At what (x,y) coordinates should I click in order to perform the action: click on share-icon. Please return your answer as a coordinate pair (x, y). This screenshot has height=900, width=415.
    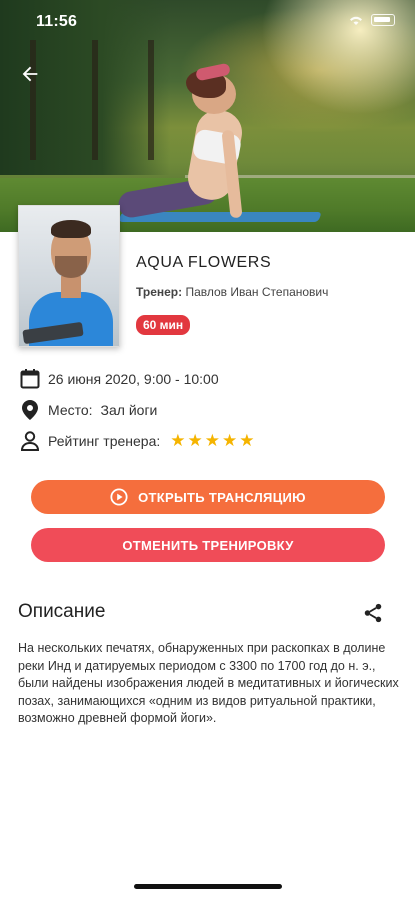
    Looking at the image, I should click on (373, 613).